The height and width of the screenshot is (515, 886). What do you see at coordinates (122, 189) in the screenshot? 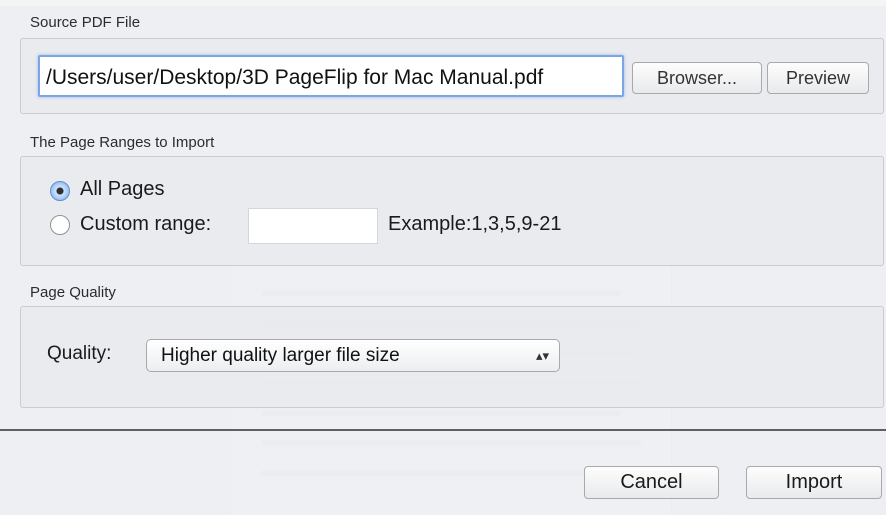
I see `all-pages-label: All Pages` at bounding box center [122, 189].